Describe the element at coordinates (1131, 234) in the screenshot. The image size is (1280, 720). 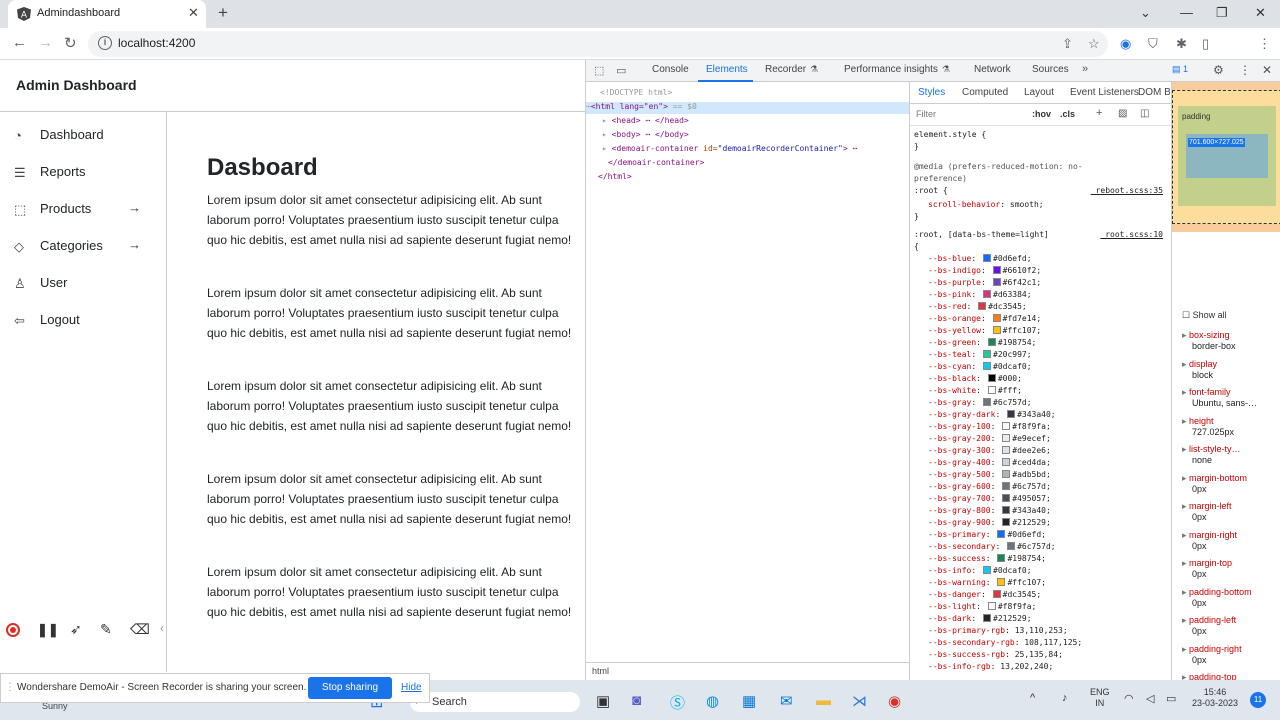
I see `source-link: _root.scss:10` at that location.